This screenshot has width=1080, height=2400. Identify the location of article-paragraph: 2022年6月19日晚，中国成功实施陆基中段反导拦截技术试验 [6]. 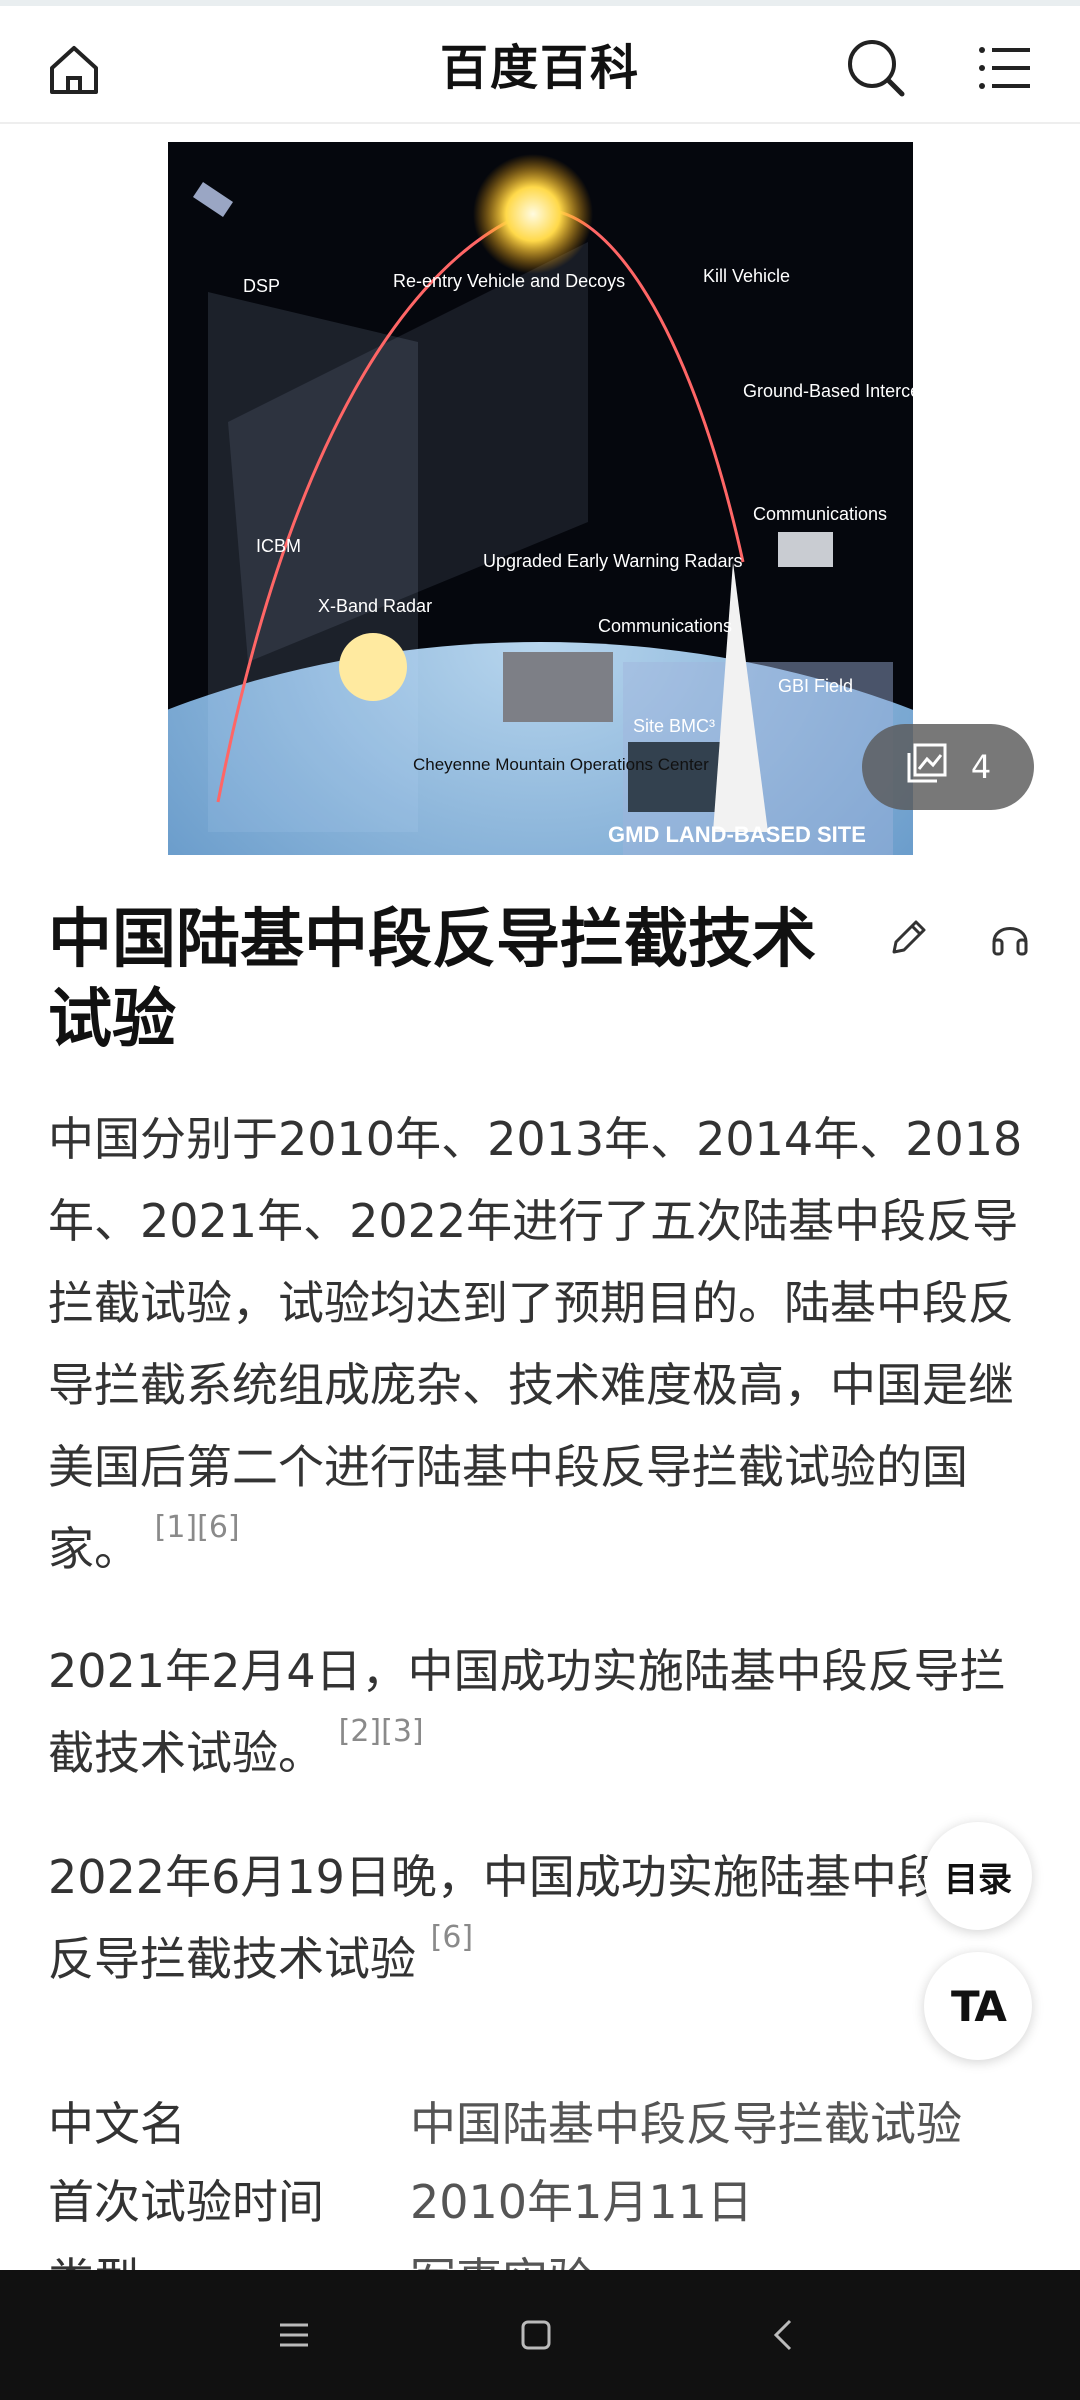
(513, 1918).